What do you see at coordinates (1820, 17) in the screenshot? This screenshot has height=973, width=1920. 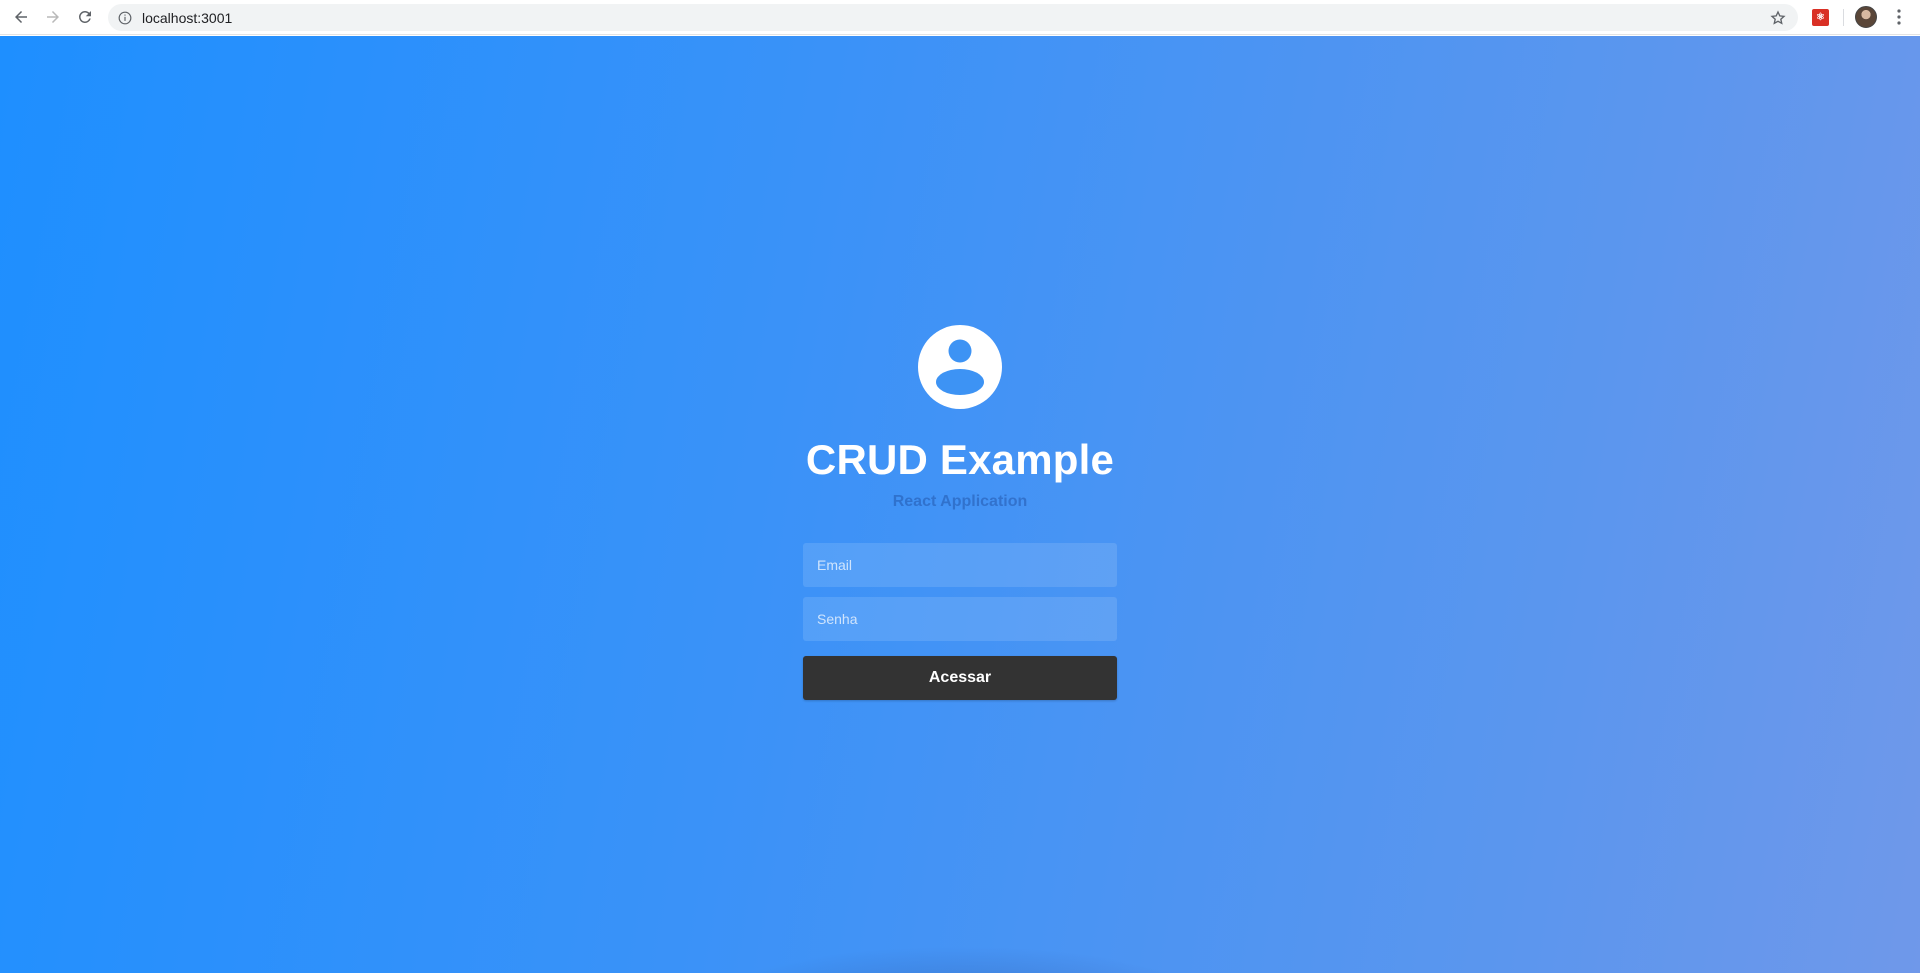 I see `extension-icon: ⚛` at bounding box center [1820, 17].